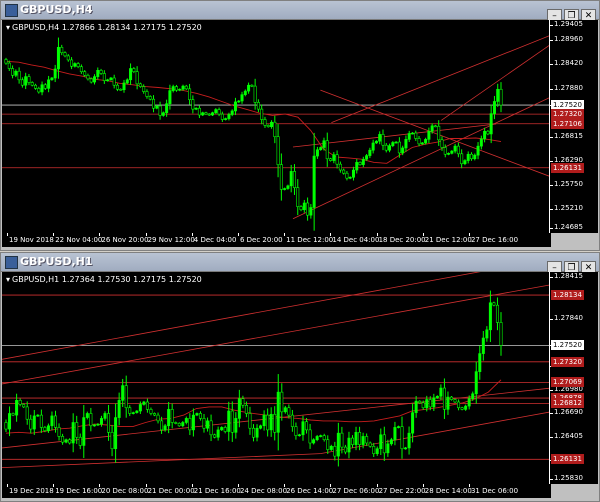 The width and height of the screenshot is (600, 502). What do you see at coordinates (300, 12) in the screenshot?
I see `window-titlebar: GBPUSD,H4 – ❐ ✕` at bounding box center [300, 12].